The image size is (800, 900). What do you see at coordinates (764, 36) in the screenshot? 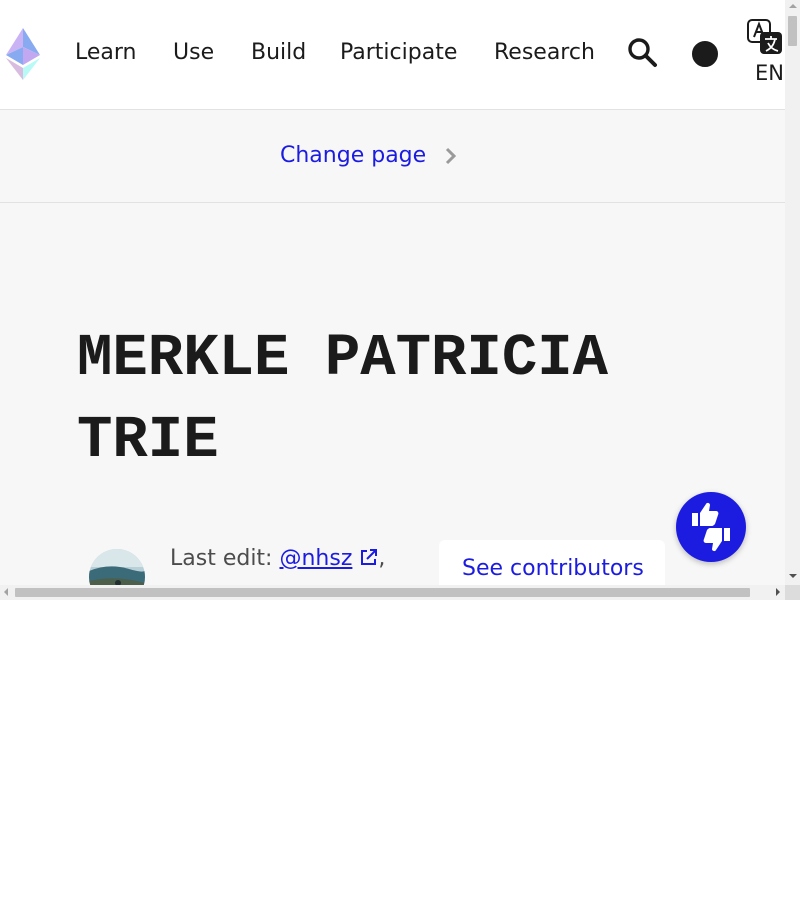
I see `translate-icon` at bounding box center [764, 36].